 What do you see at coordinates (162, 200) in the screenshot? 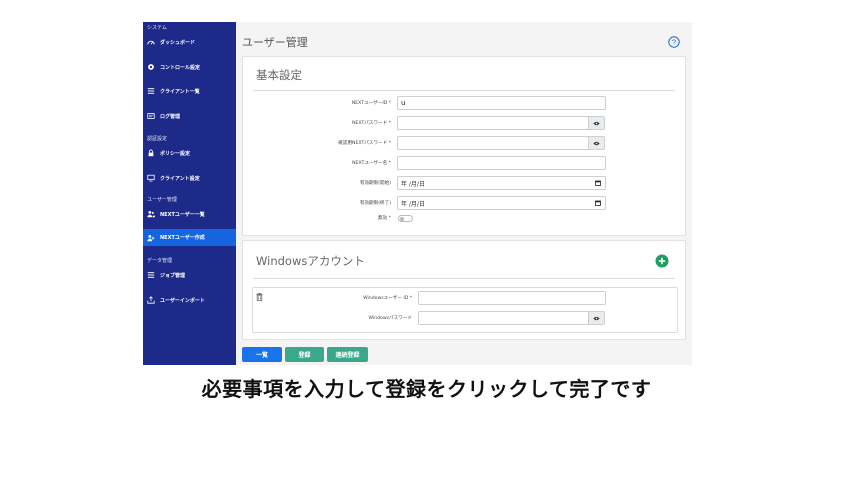
I see `sidebar-section-user-management: ユーザー管理` at bounding box center [162, 200].